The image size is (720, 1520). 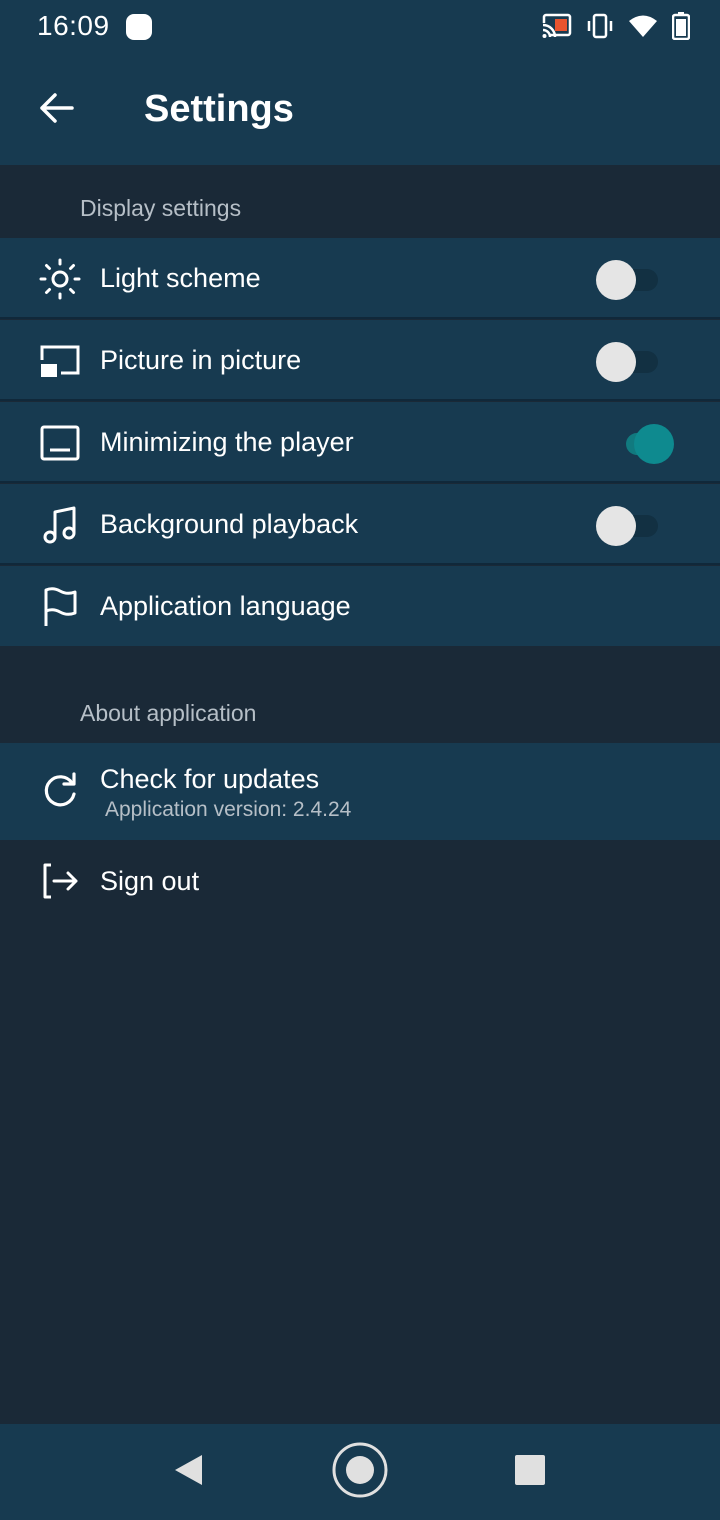 I want to click on status-bar: 16:09, so click(x=360, y=27).